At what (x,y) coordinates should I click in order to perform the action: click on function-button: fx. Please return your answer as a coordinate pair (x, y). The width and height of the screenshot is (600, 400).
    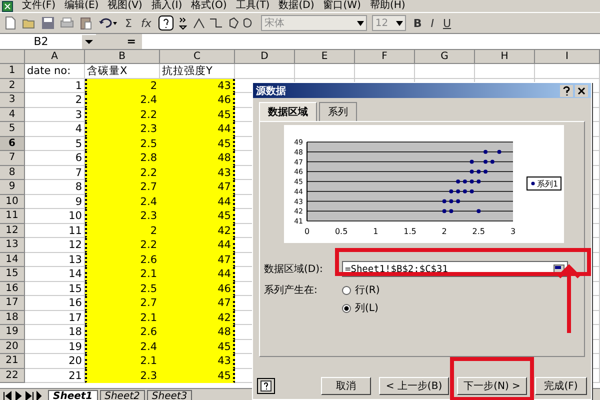
    Looking at the image, I should click on (146, 23).